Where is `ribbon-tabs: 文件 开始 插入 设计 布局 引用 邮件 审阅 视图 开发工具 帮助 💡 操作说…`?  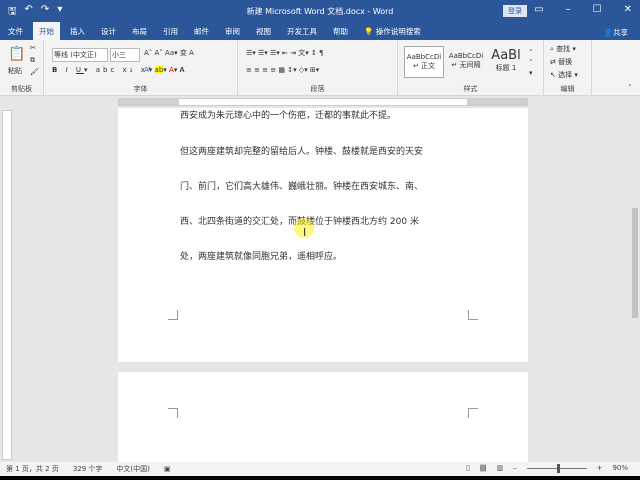
ribbon-tabs: 文件 开始 插入 设计 布局 引用 邮件 审阅 视图 开发工具 帮助 💡 操作说… is located at coordinates (320, 31).